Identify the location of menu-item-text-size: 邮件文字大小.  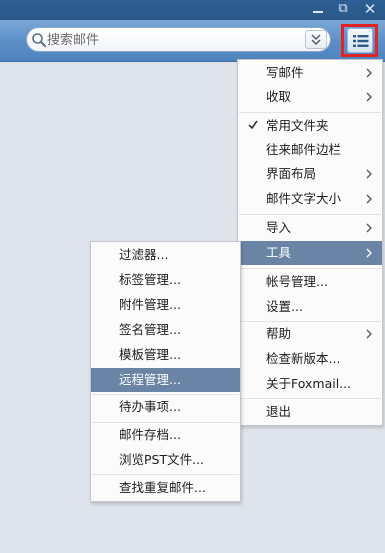
(310, 199).